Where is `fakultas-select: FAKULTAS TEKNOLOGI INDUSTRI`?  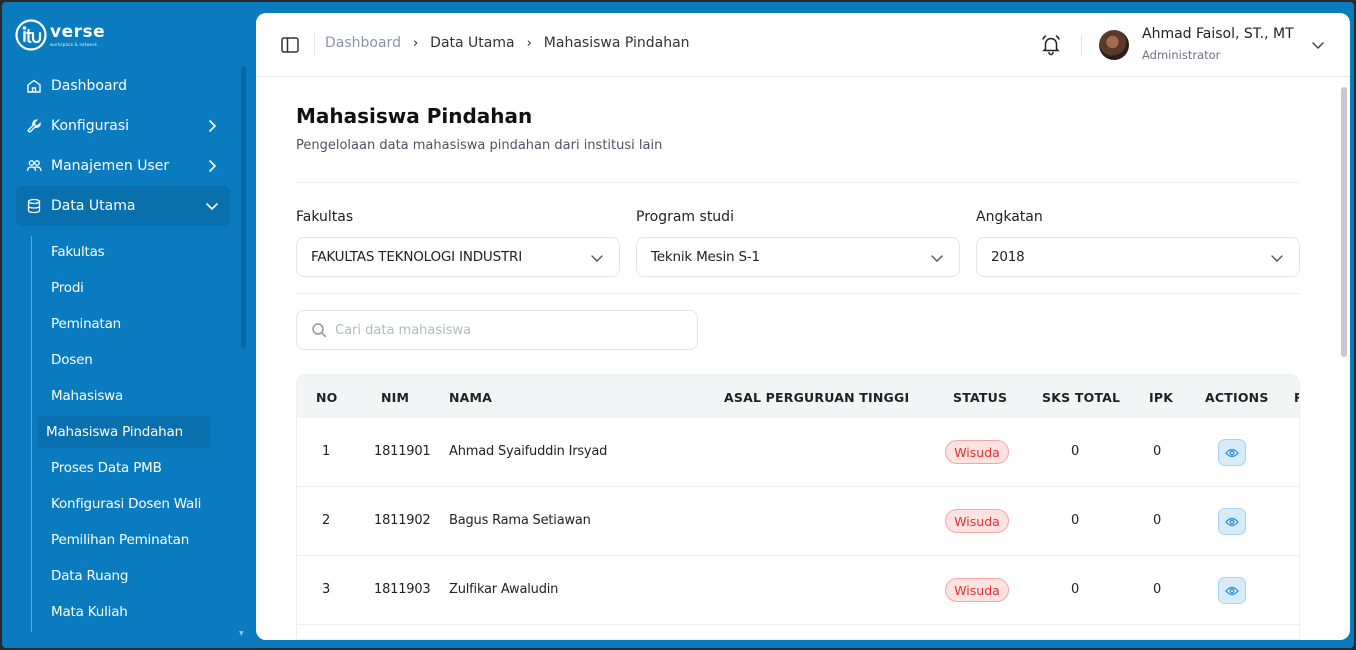 fakultas-select: FAKULTAS TEKNOLOGI INDUSTRI is located at coordinates (458, 257).